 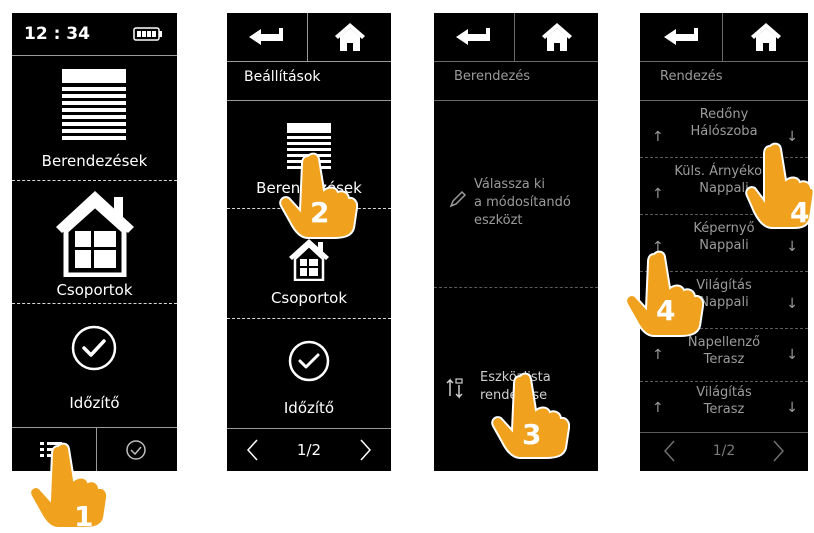 I want to click on menu-item-csoportok: Csoportok, so click(x=94, y=242).